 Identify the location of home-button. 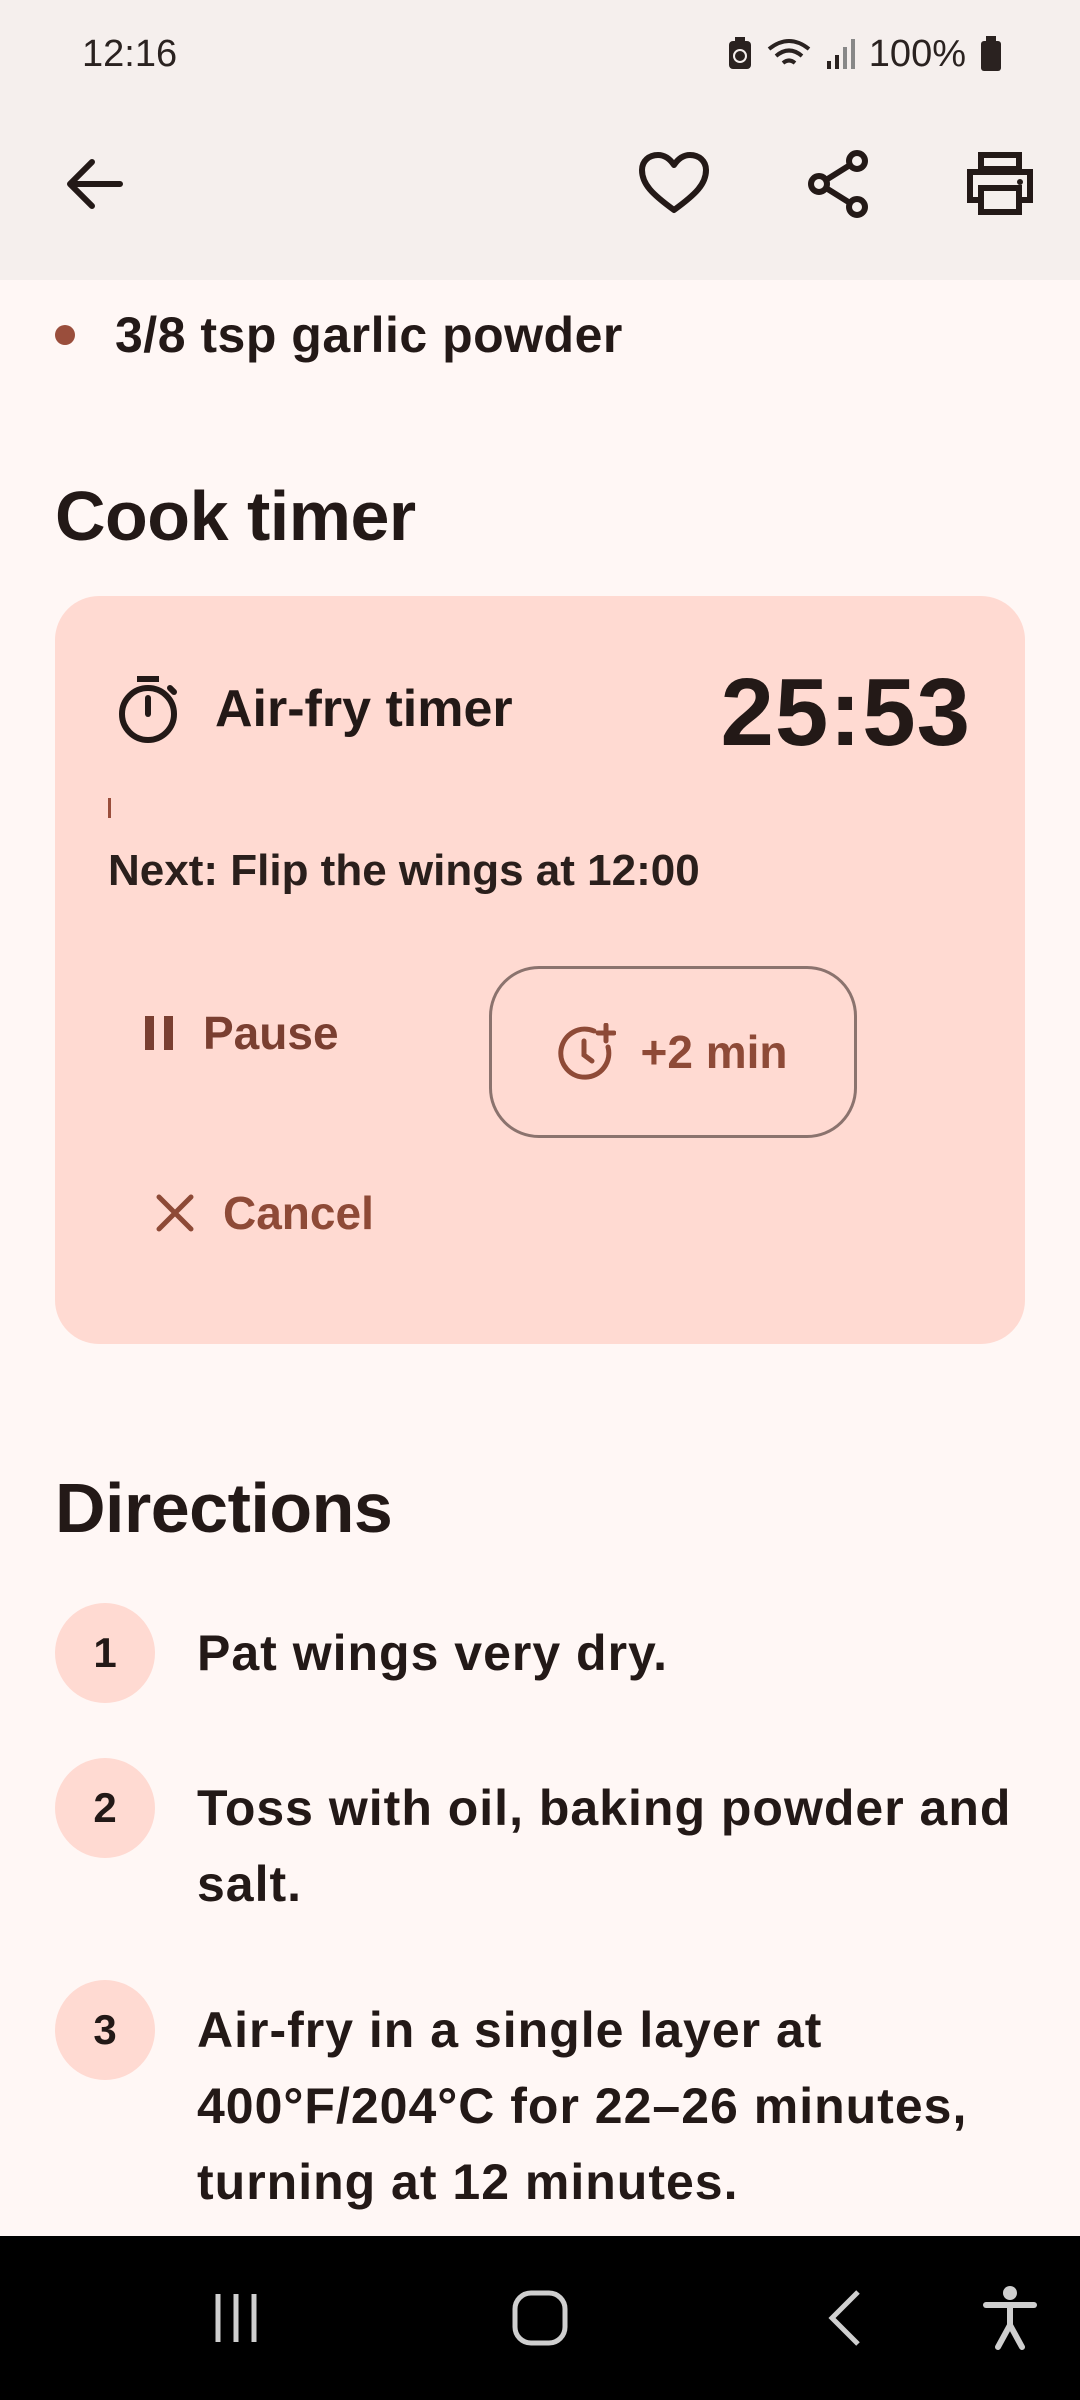
(540, 2318).